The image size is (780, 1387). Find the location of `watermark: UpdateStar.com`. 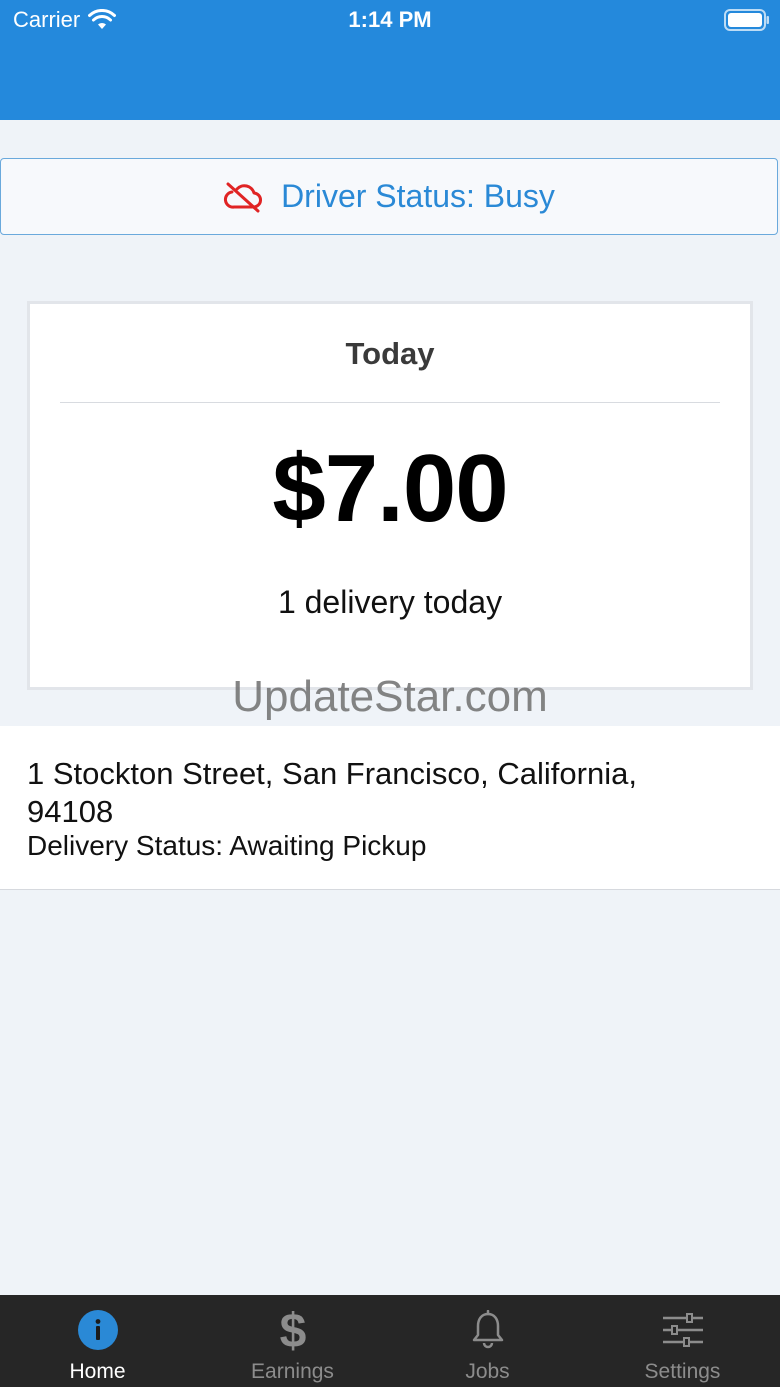

watermark: UpdateStar.com is located at coordinates (390, 696).